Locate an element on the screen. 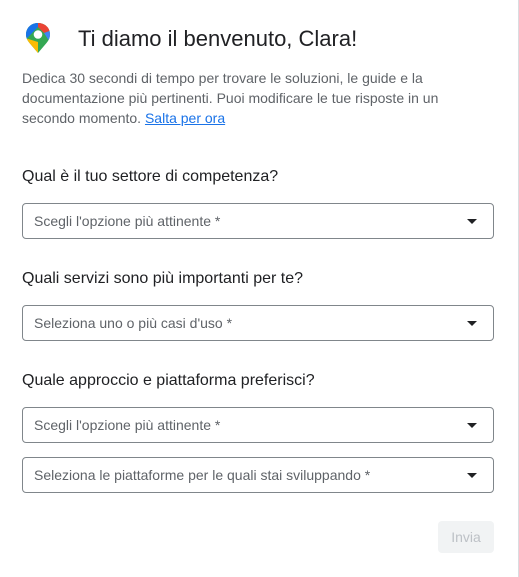  dialog-header is located at coordinates (38, 38).